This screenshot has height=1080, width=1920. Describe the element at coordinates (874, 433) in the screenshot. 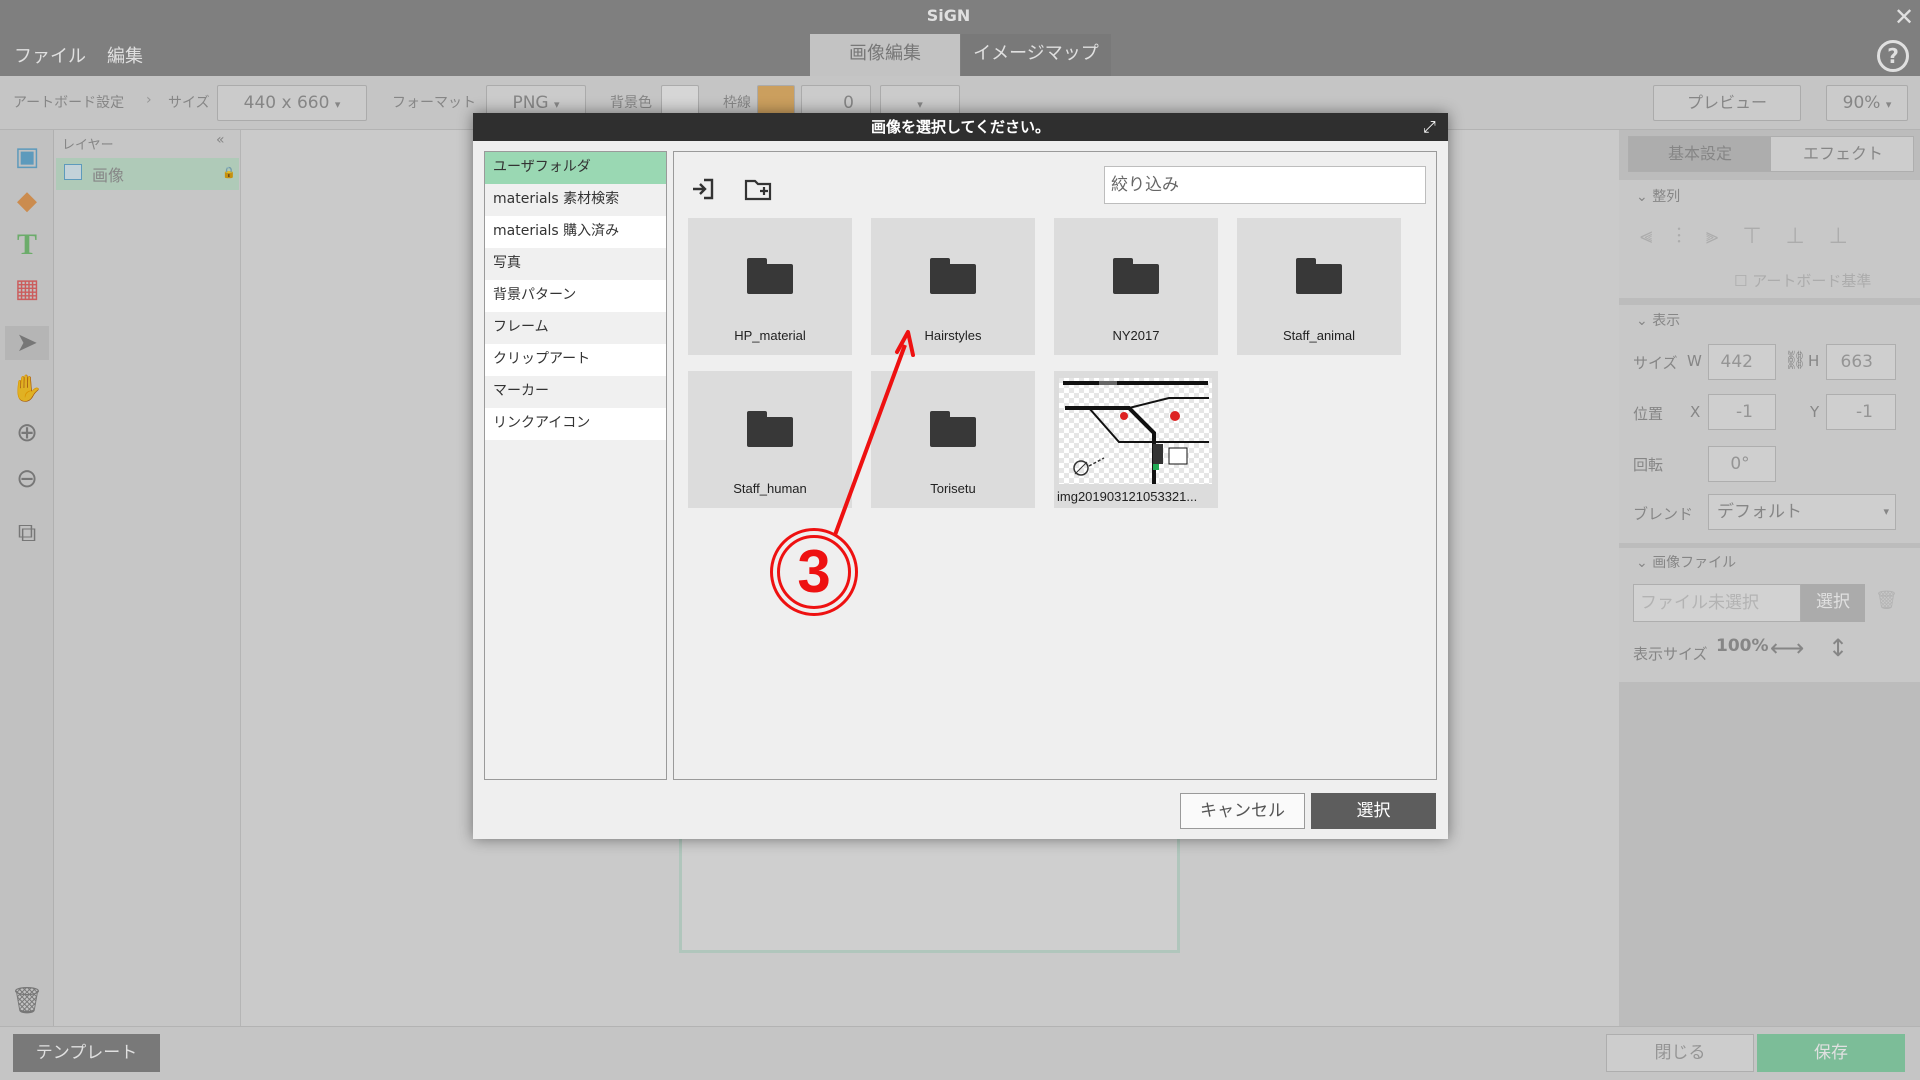

I see `annotation-arrow` at that location.